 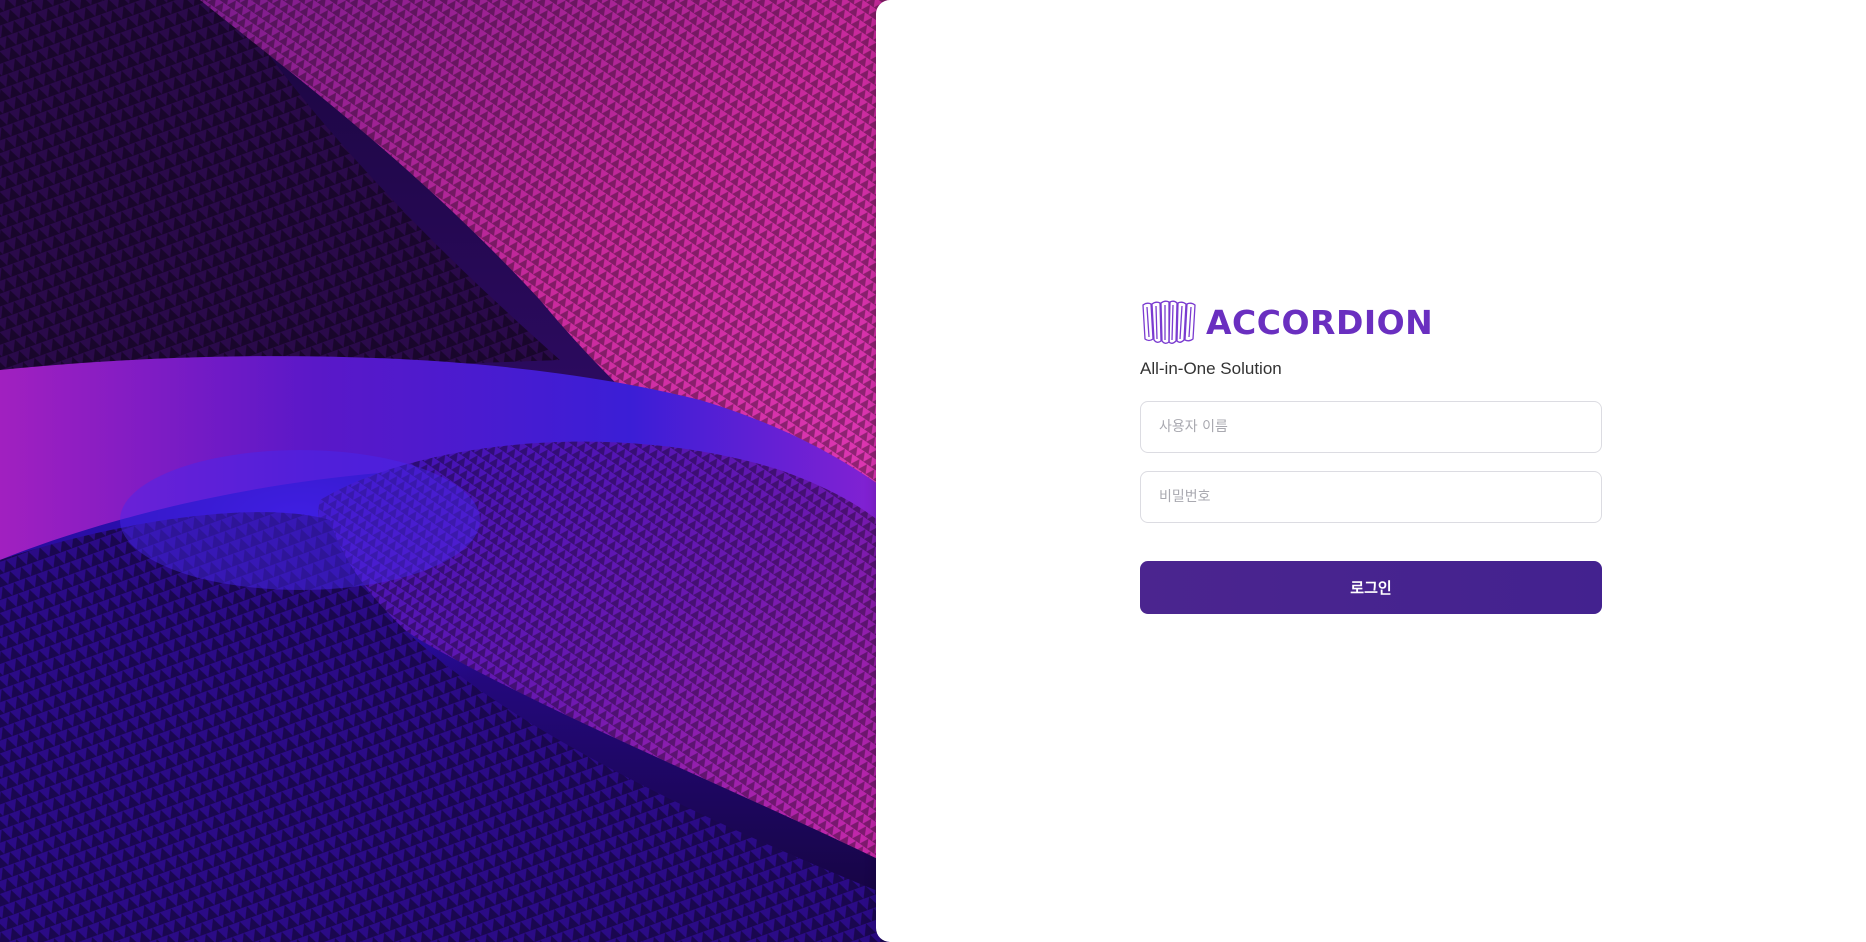 I want to click on brand-name: ACCORDION, so click(x=1320, y=322).